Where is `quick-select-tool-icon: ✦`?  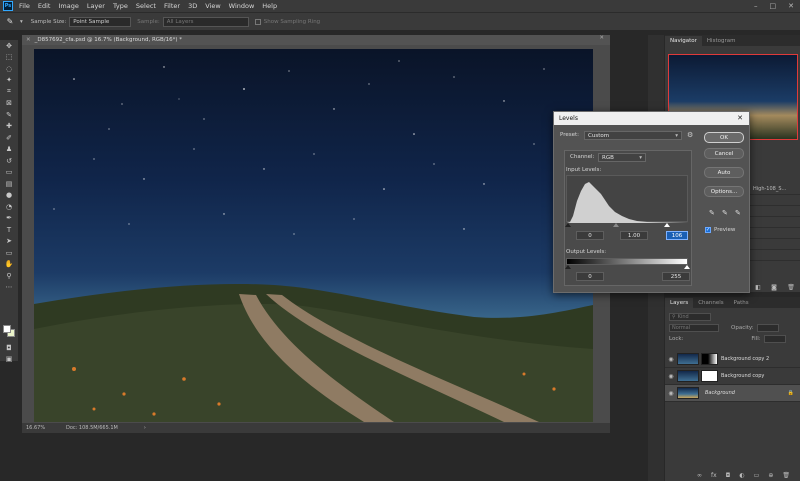 quick-select-tool-icon: ✦ is located at coordinates (9, 81).